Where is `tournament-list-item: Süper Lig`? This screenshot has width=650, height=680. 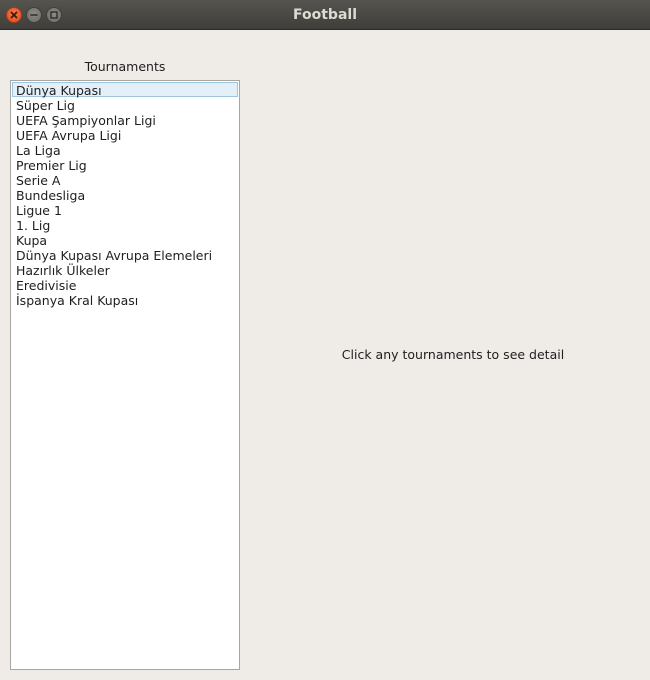
tournament-list-item: Süper Lig is located at coordinates (125, 105).